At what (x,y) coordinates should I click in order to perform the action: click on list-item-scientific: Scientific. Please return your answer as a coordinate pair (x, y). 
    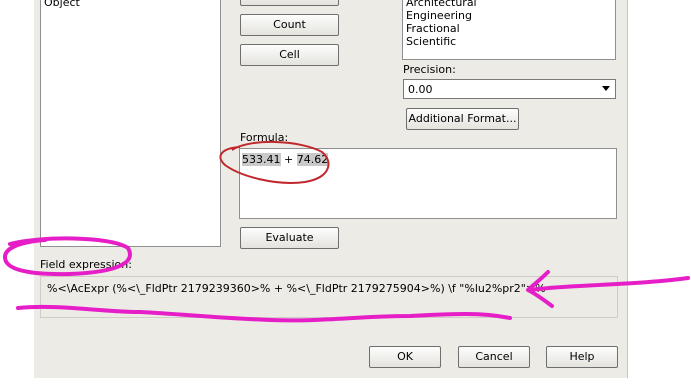
    Looking at the image, I should click on (431, 41).